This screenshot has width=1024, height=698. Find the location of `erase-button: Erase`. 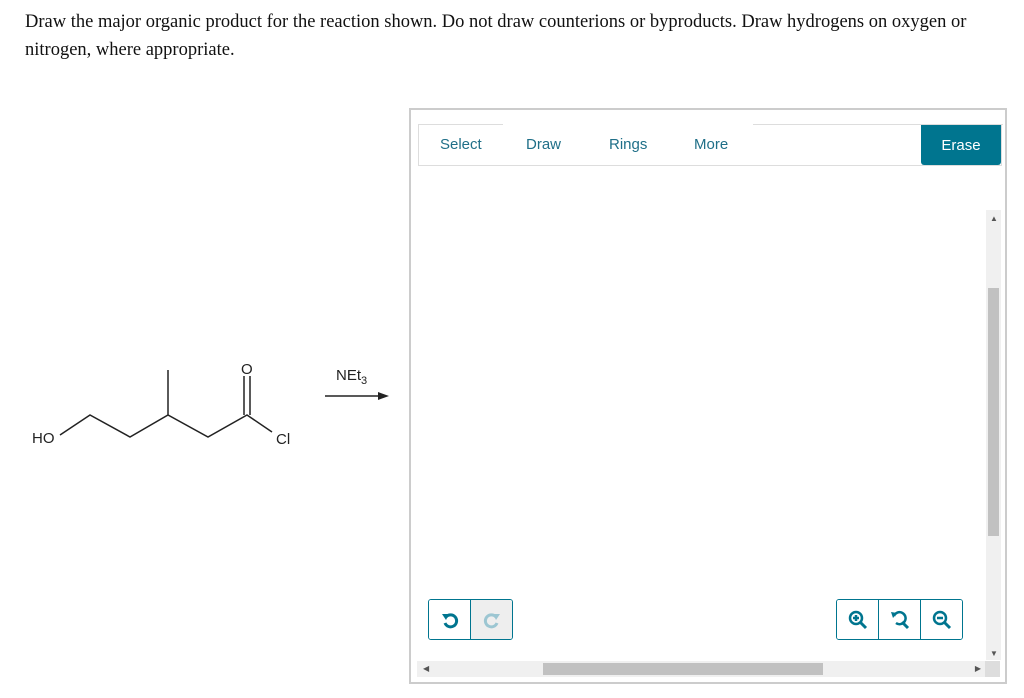

erase-button: Erase is located at coordinates (961, 145).